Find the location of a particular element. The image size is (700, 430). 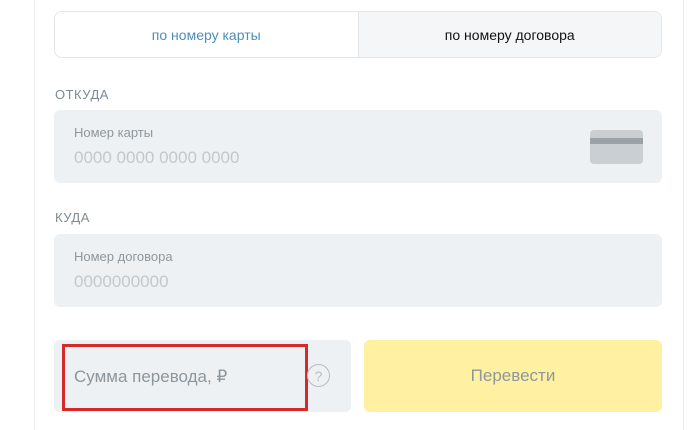

card-number-label: Номер карты is located at coordinates (114, 132).